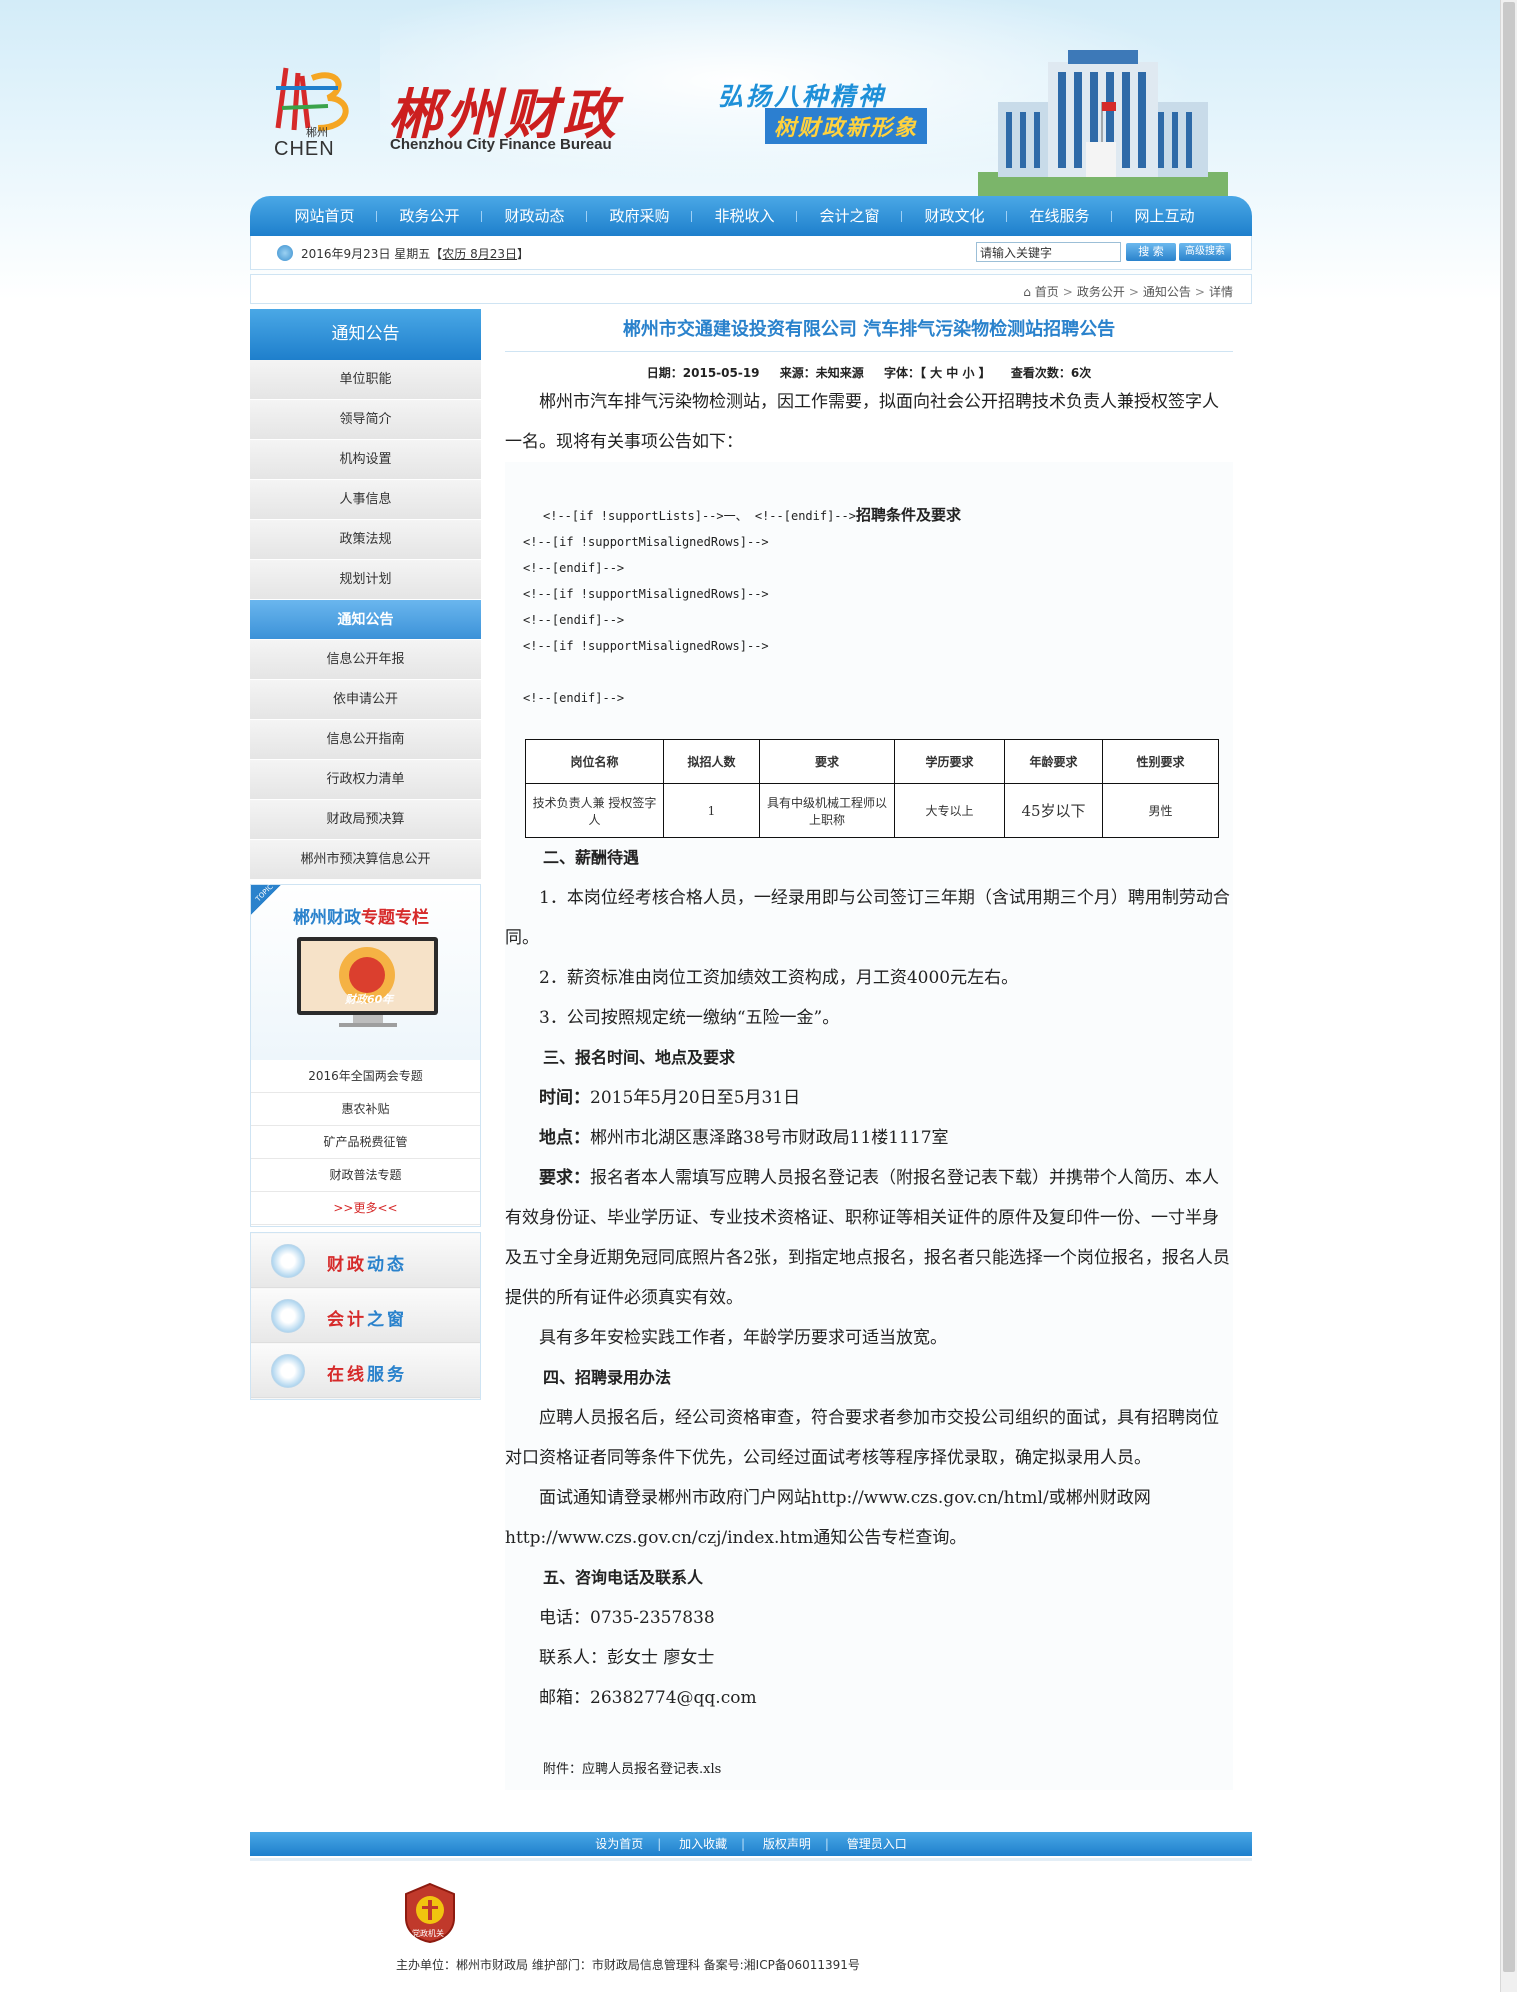  What do you see at coordinates (721, 373) in the screenshot?
I see `meta-date-value: 2015-05-19` at bounding box center [721, 373].